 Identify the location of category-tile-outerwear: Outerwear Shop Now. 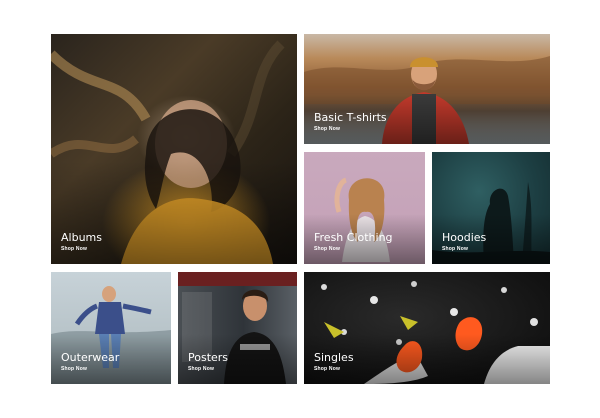
(111, 328).